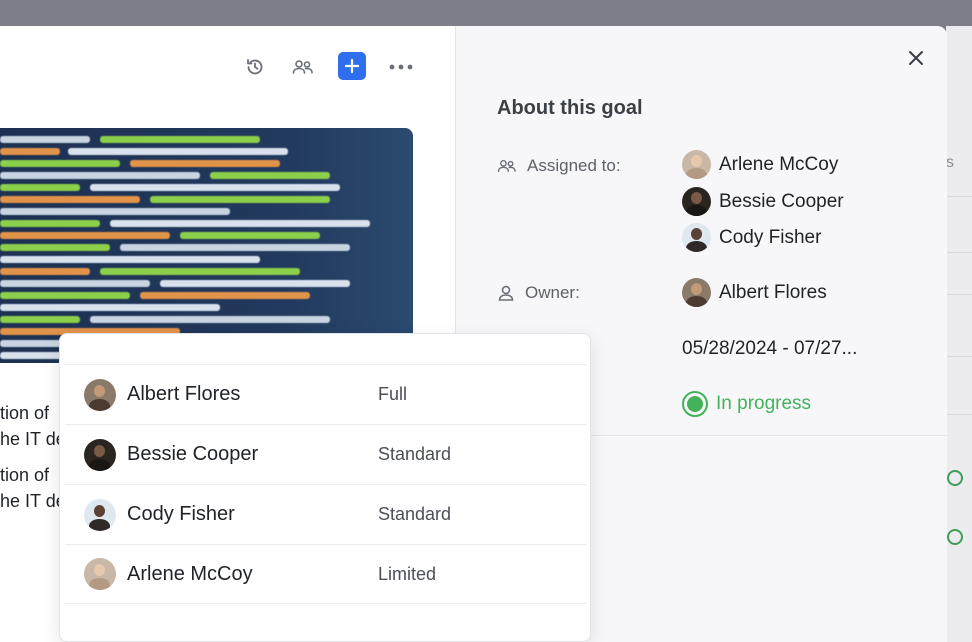 The width and height of the screenshot is (972, 642). I want to click on close-button, so click(916, 58).